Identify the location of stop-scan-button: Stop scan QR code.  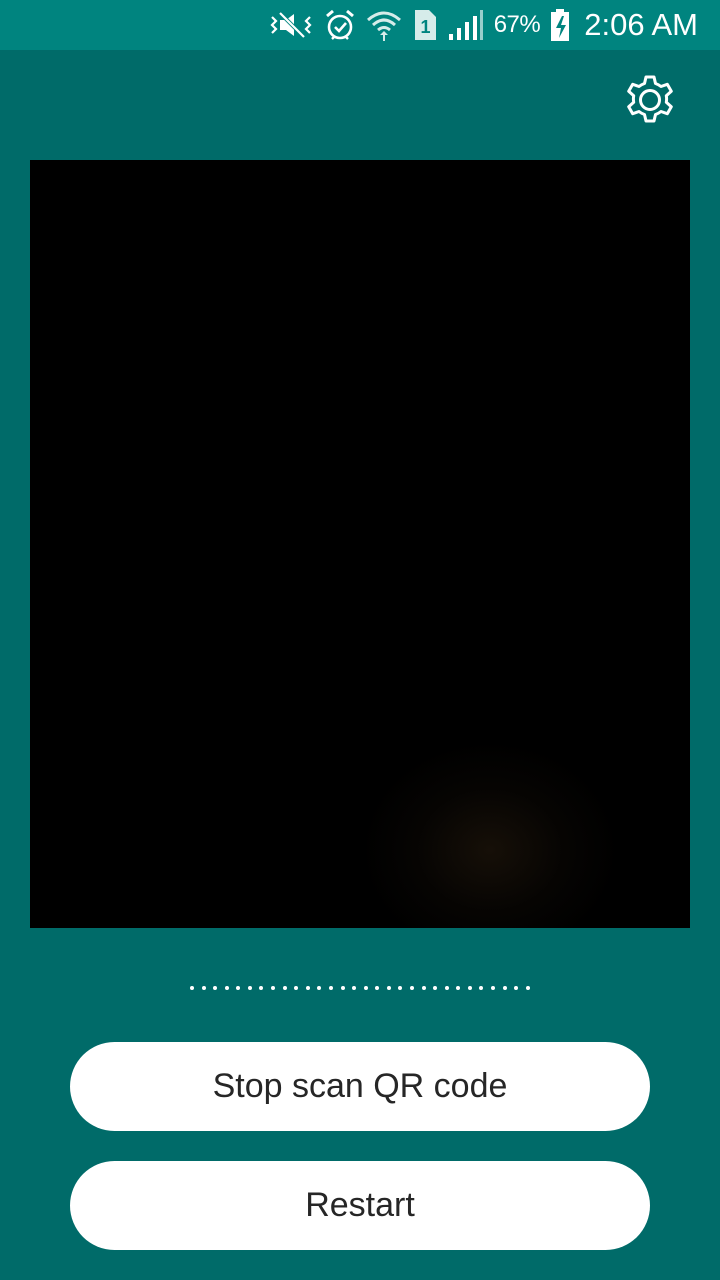
(360, 1086).